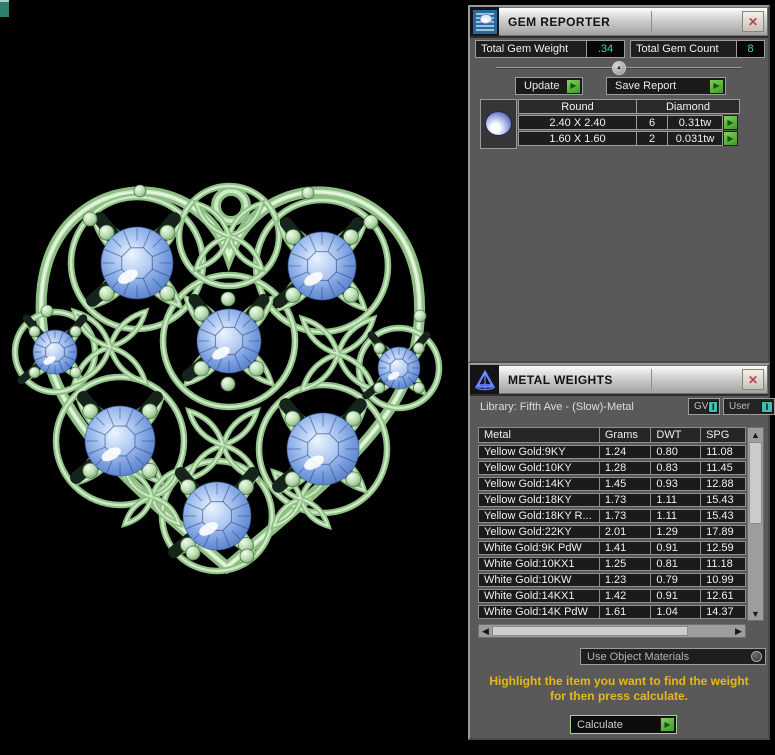  Describe the element at coordinates (723, 548) in the screenshot. I see `metal-spg: 12.59` at that location.